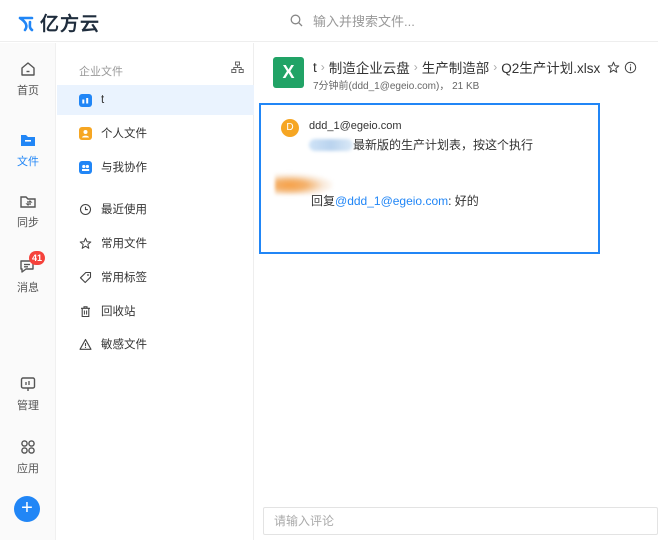 This screenshot has height=540, width=658. I want to click on nav-item-favorites: 常用文件, so click(155, 243).